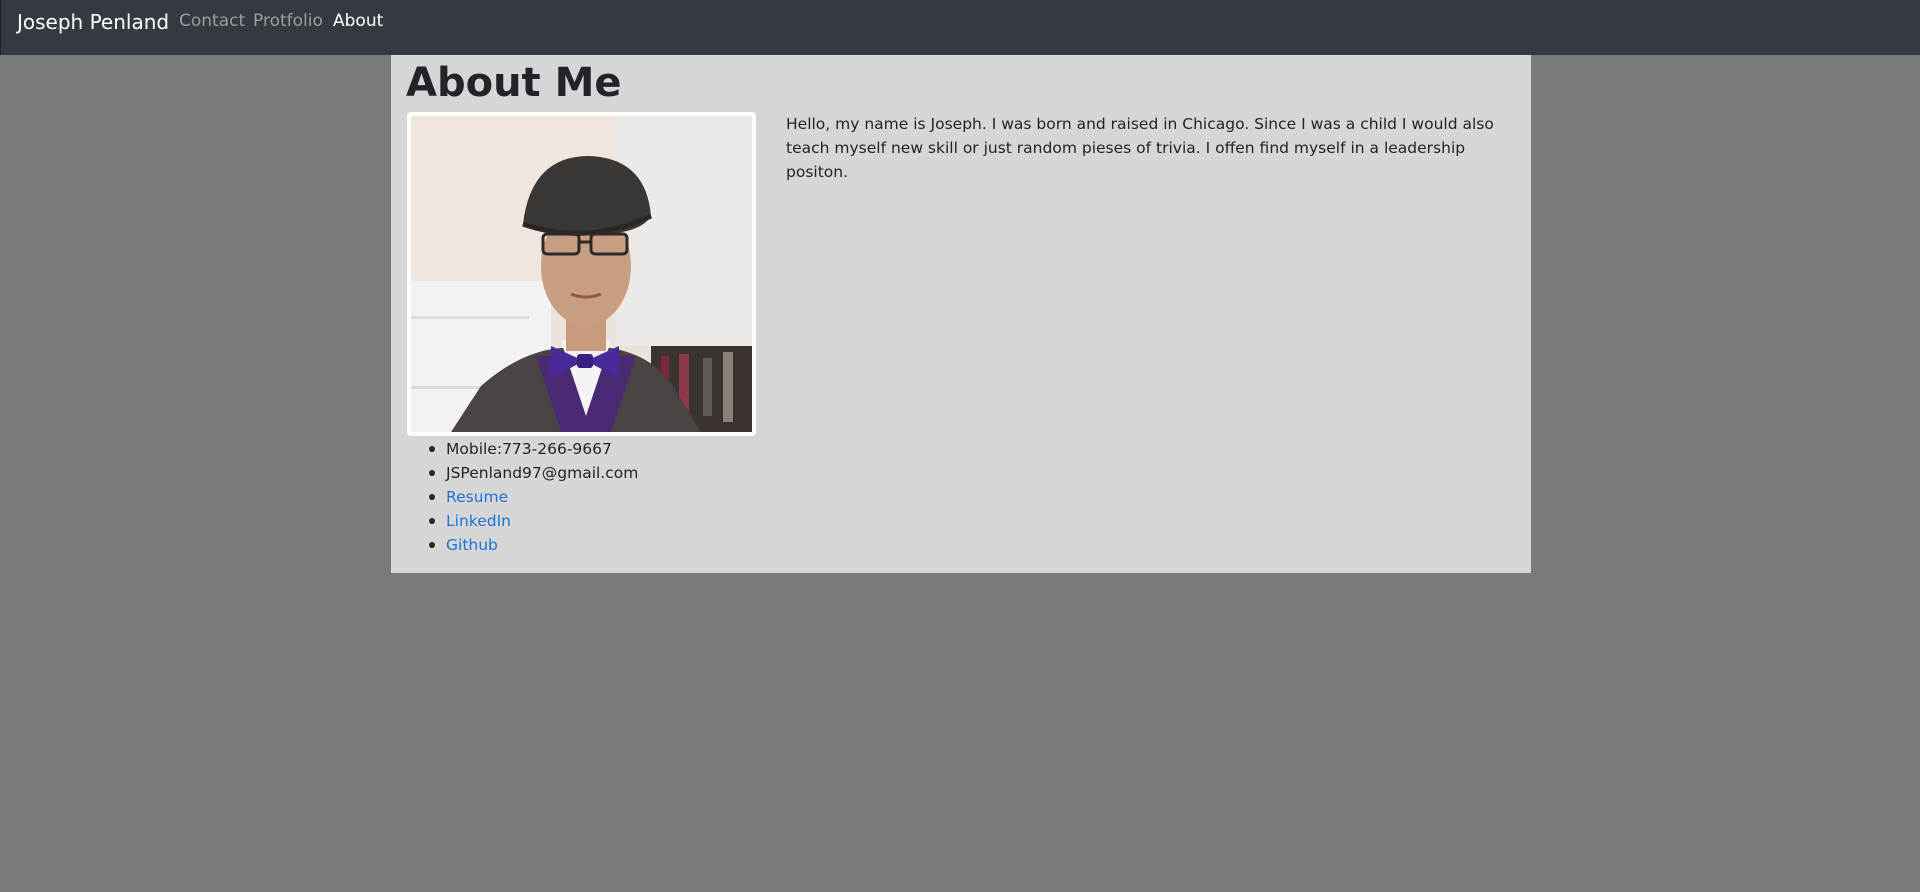 The image size is (1920, 892). Describe the element at coordinates (288, 21) in the screenshot. I see `nav-portfolio-link: Protfolio` at that location.